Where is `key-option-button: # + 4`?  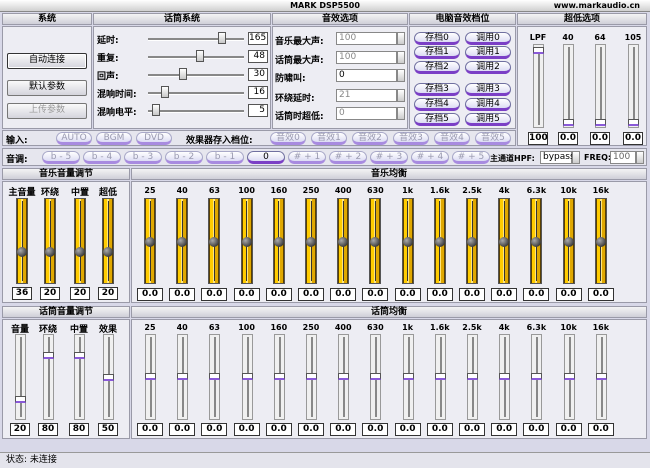
key-option-button: # + 4 is located at coordinates (430, 157).